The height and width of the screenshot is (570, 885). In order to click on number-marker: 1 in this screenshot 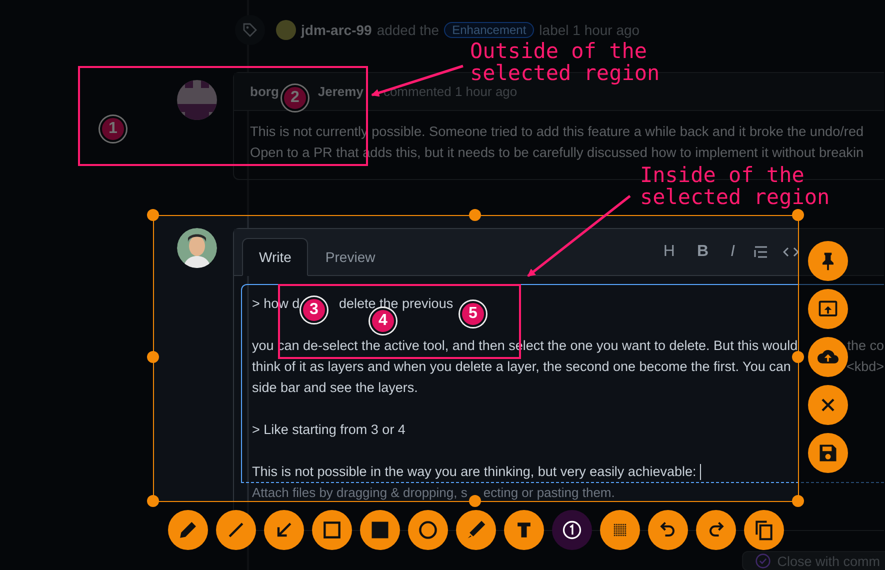, I will do `click(113, 129)`.